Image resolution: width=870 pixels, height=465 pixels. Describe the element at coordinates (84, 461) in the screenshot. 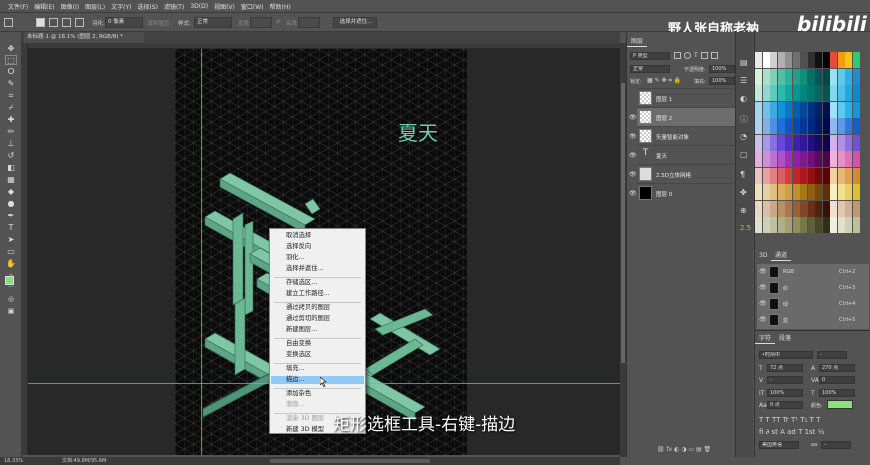

I see `document-info: 文档:49.8M/95.6M` at that location.